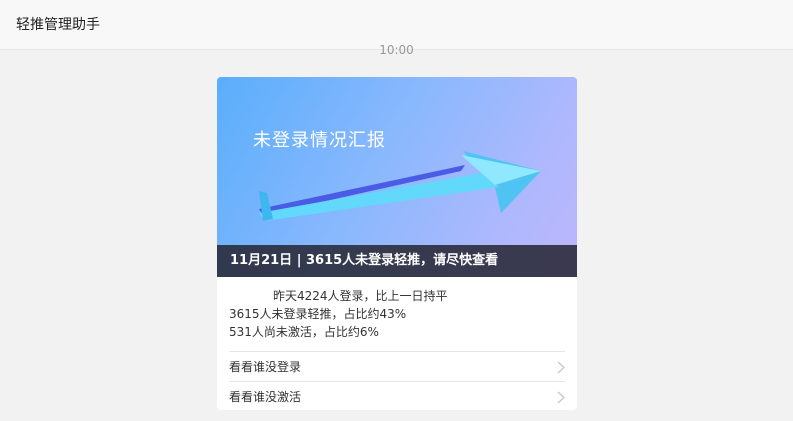  What do you see at coordinates (319, 140) in the screenshot?
I see `banner-title: 未登录情况汇报` at bounding box center [319, 140].